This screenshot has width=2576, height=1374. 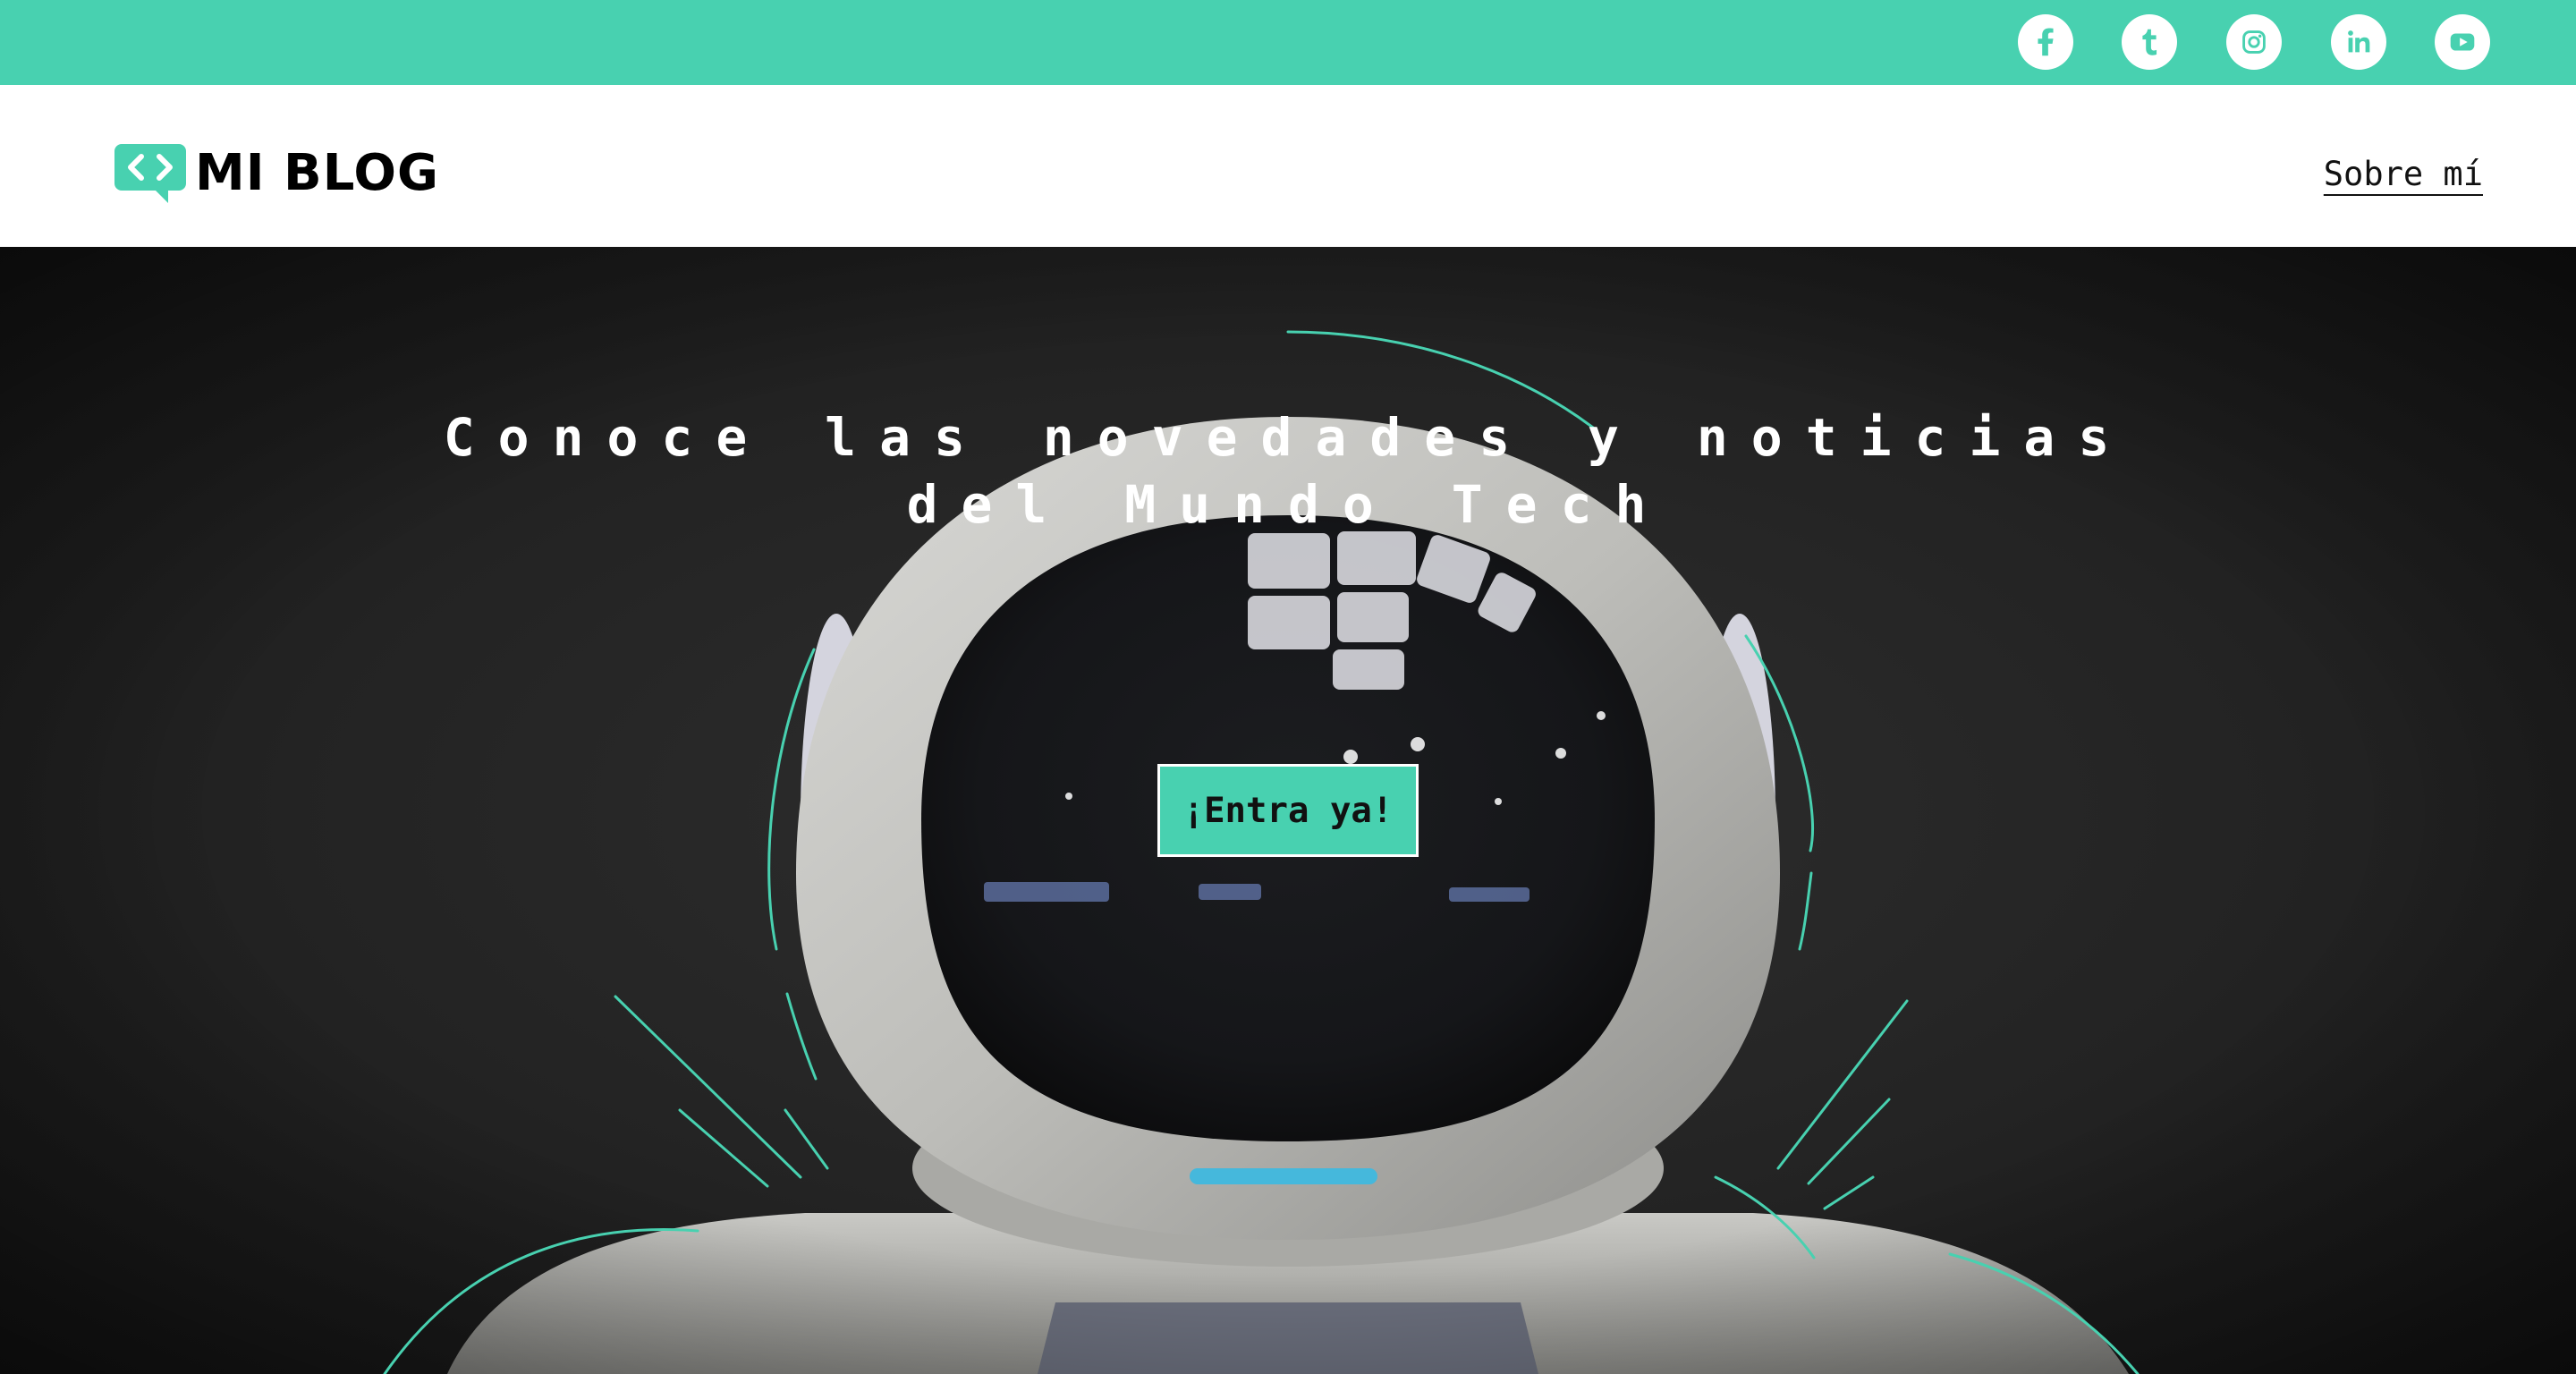 I want to click on site-logo: MI BLOG, so click(x=276, y=173).